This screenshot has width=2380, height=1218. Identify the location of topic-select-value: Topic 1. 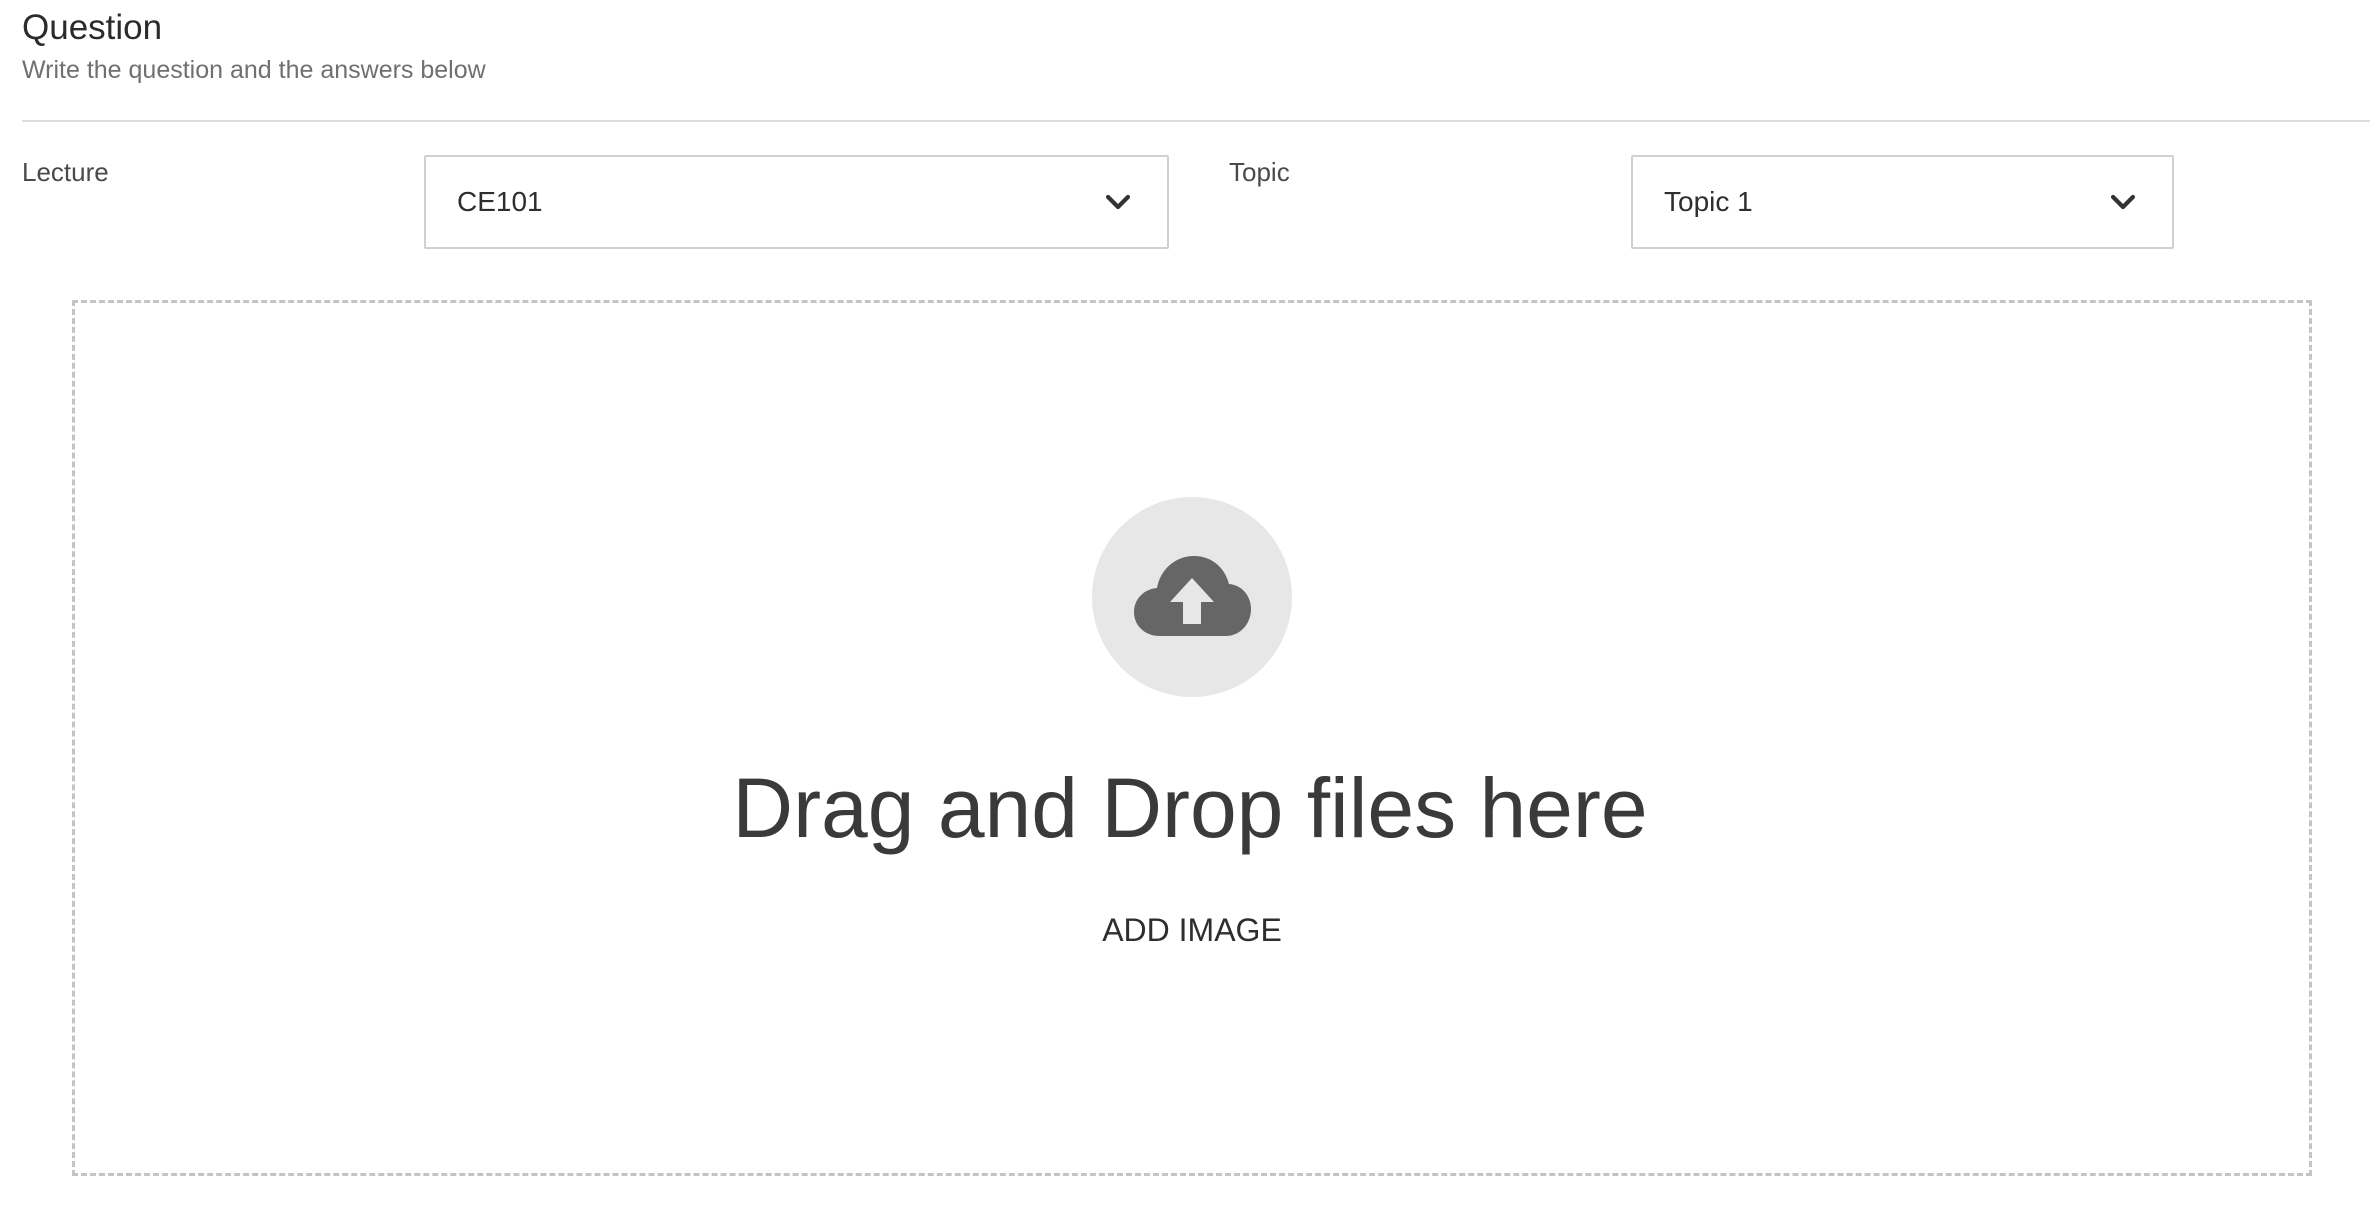
(1708, 201).